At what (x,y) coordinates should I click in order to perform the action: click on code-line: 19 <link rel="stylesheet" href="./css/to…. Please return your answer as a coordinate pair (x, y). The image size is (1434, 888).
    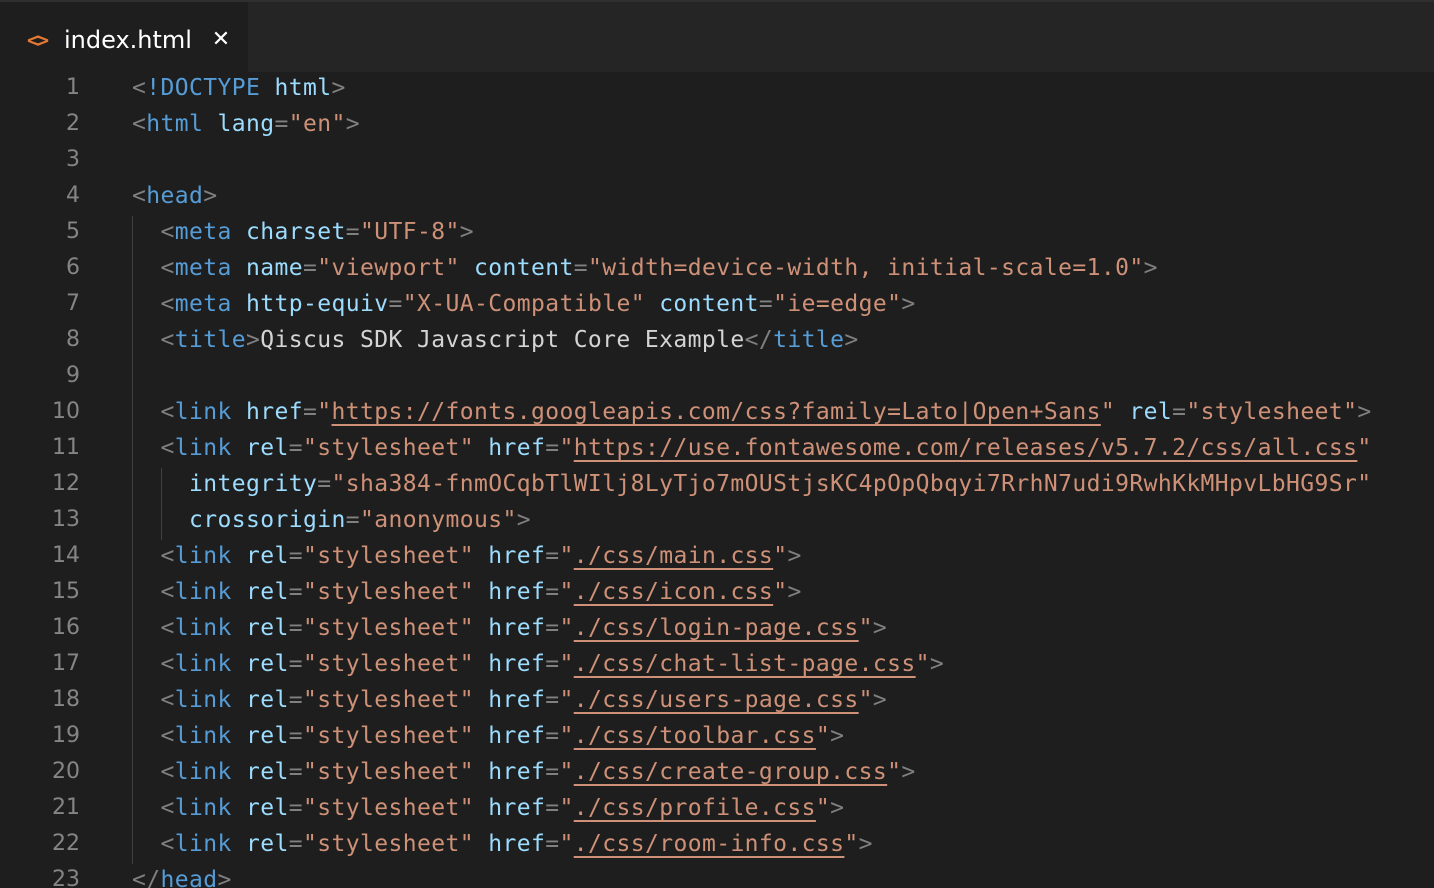
    Looking at the image, I should click on (717, 736).